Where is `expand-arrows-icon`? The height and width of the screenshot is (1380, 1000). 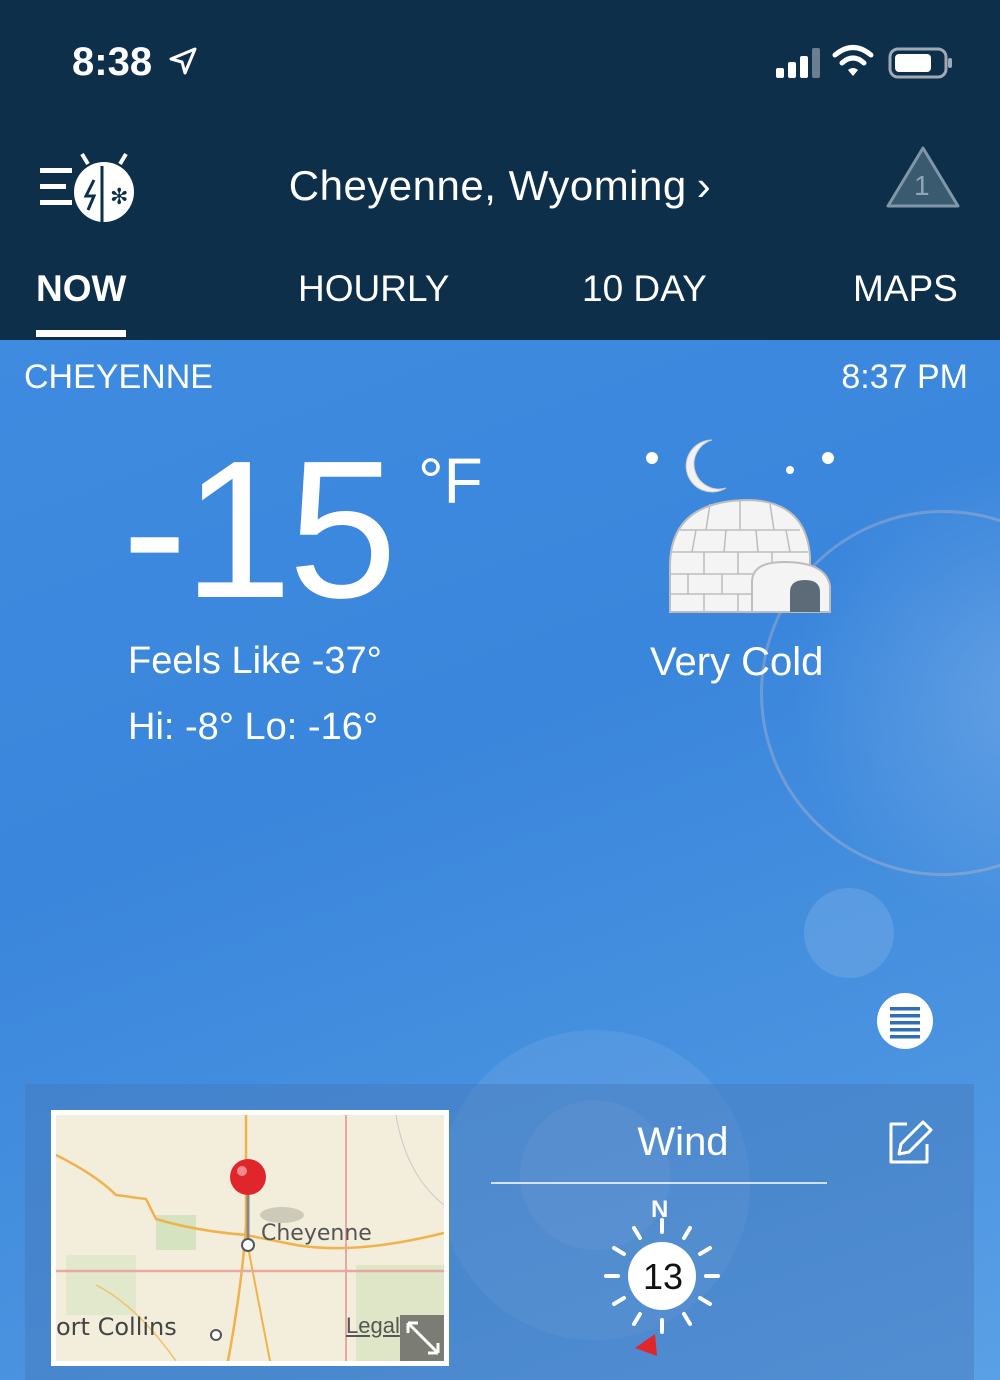 expand-arrows-icon is located at coordinates (423, 1338).